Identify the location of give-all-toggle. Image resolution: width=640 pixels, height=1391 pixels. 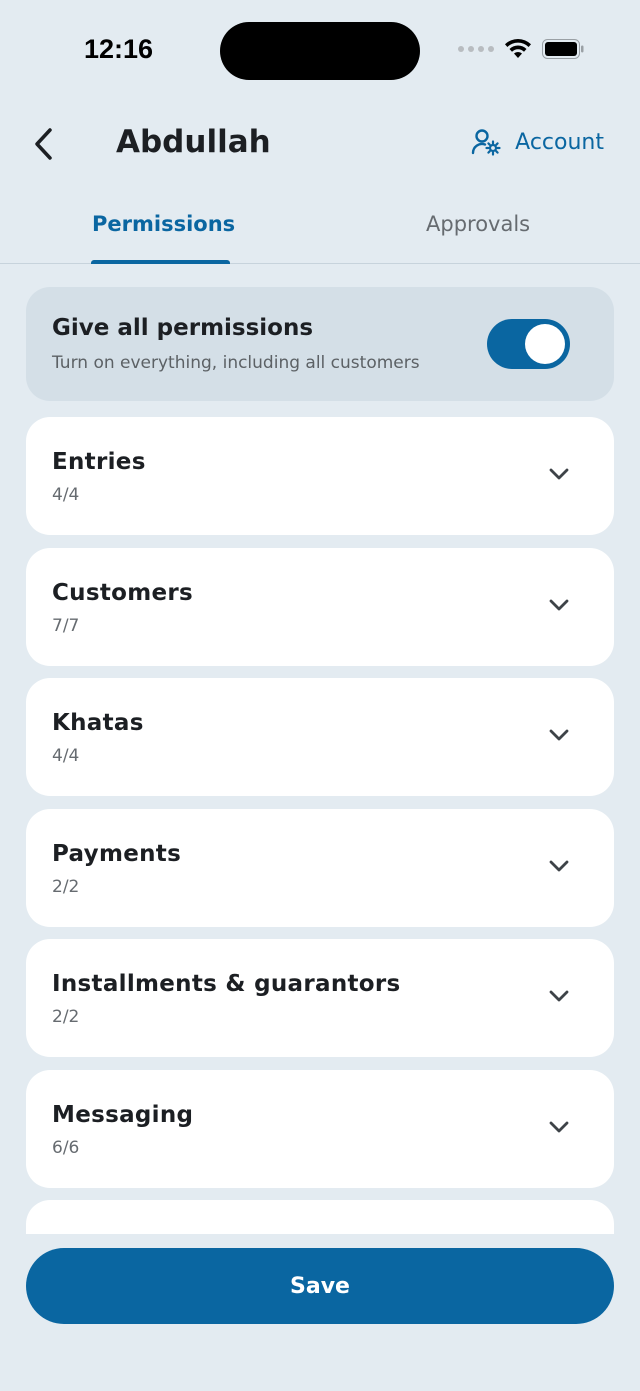
(528, 344).